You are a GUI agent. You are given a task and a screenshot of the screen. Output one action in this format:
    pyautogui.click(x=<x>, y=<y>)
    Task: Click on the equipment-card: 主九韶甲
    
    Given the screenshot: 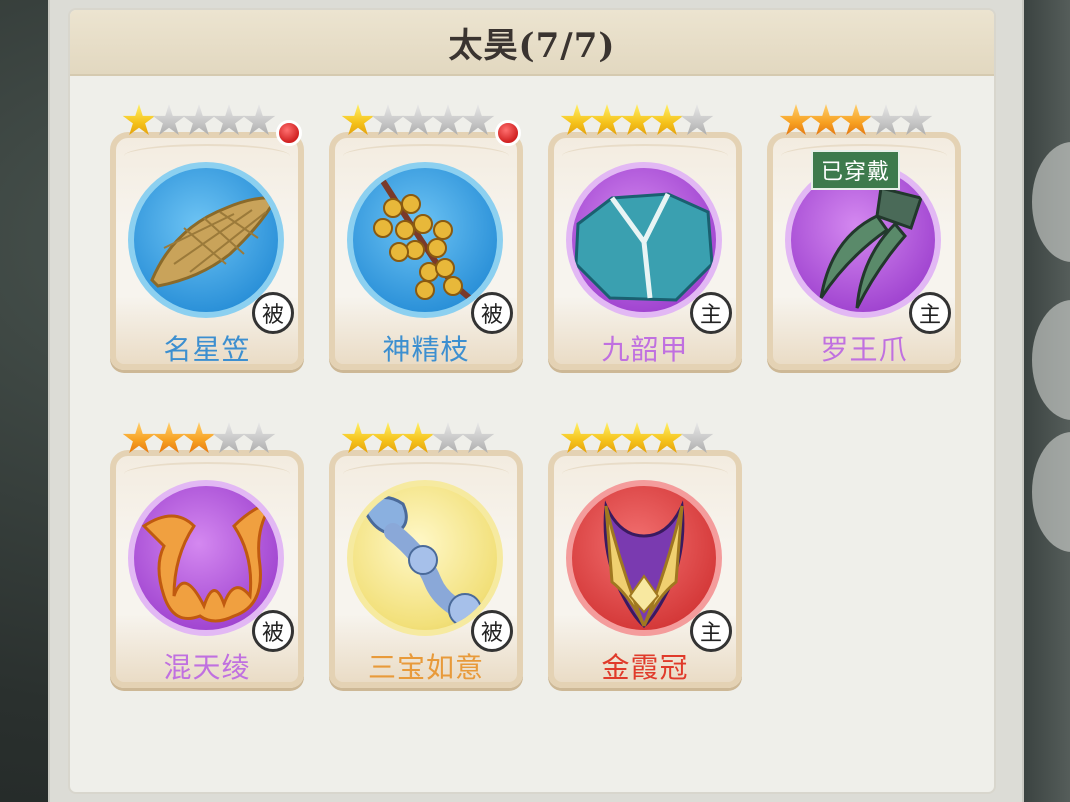 What is the action you would take?
    pyautogui.click(x=645, y=237)
    